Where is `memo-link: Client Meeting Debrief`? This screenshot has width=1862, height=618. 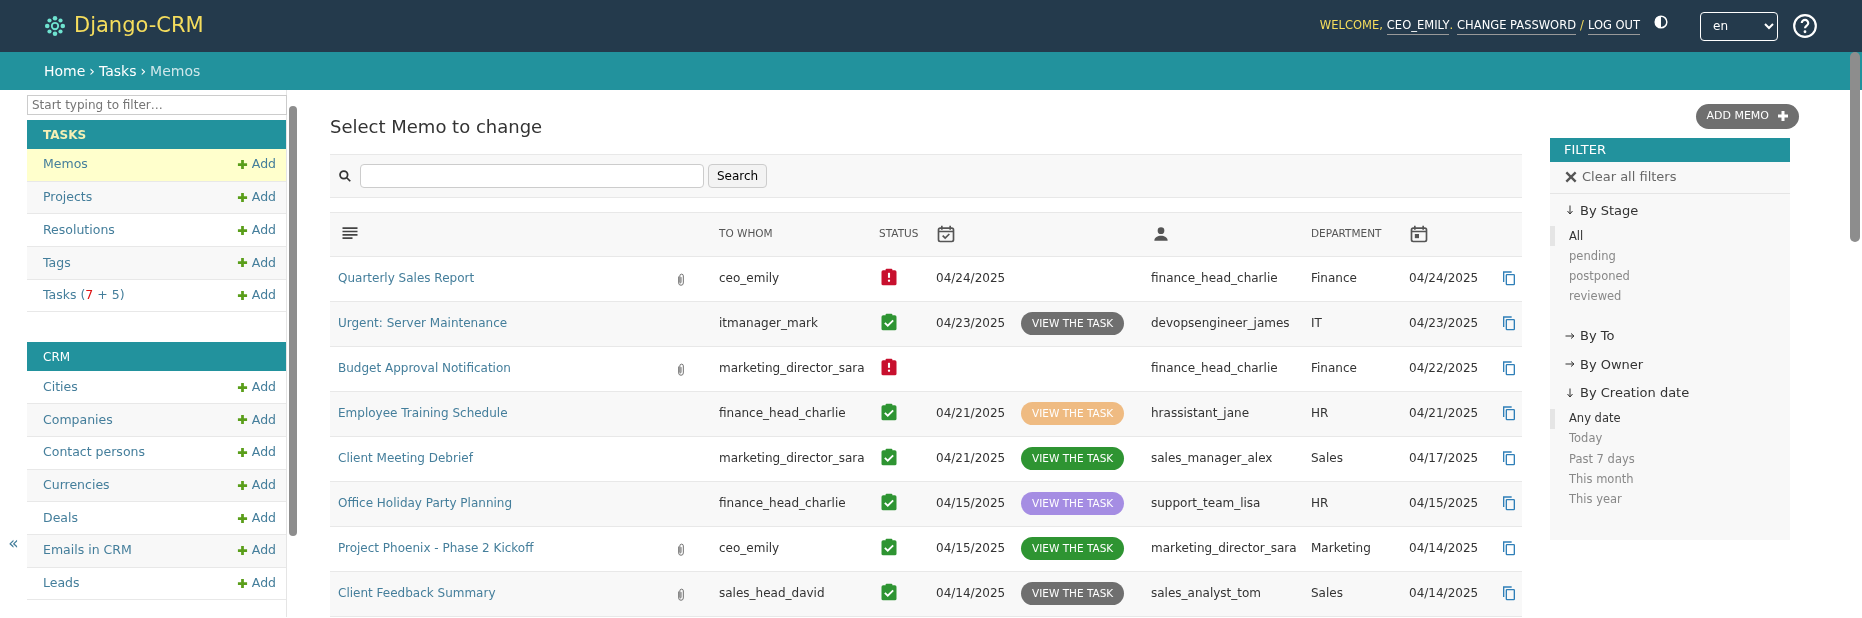 memo-link: Client Meeting Debrief is located at coordinates (405, 457).